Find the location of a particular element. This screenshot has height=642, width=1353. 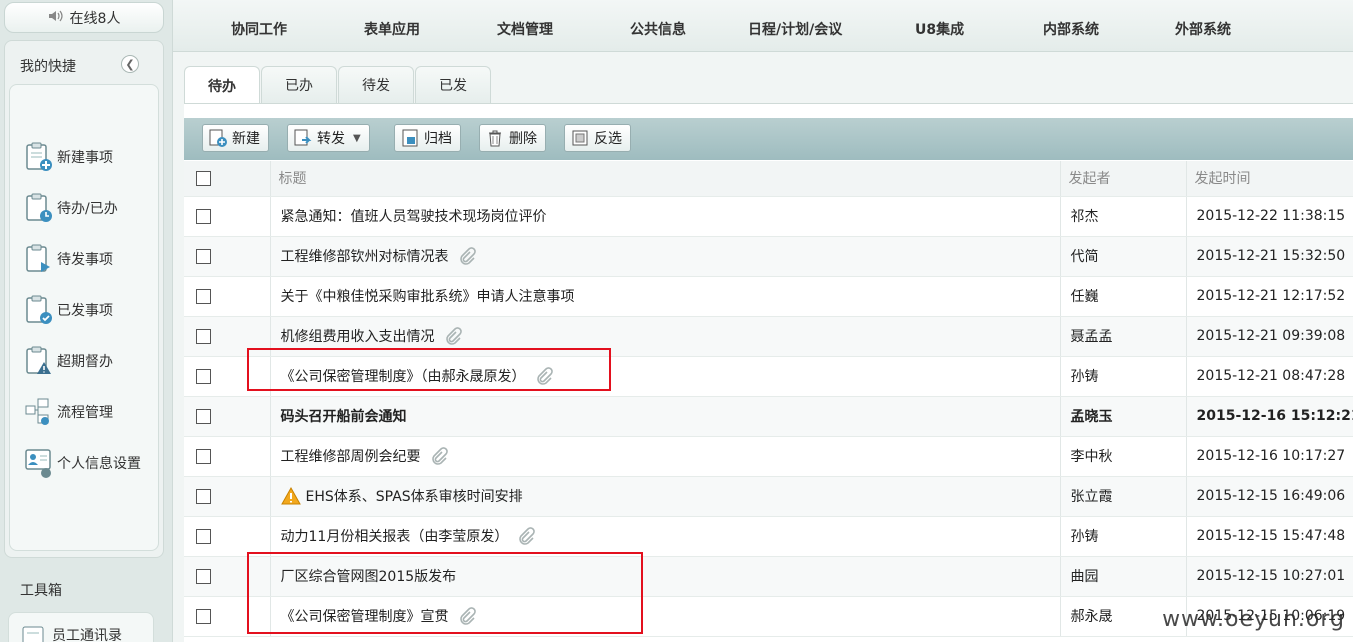

row-title: 紧急通知：值班人员驾驶技术现场岗位评价 is located at coordinates (414, 217).